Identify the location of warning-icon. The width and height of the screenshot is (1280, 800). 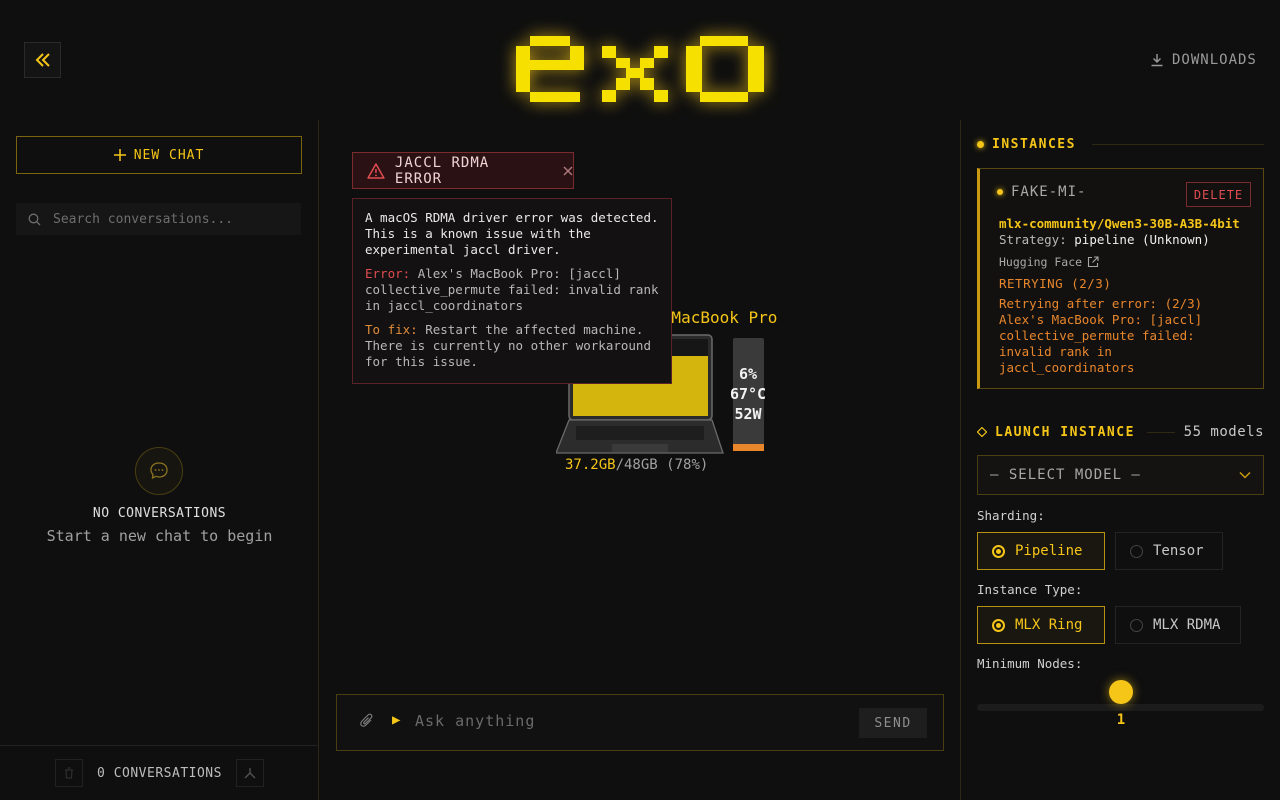
(376, 170).